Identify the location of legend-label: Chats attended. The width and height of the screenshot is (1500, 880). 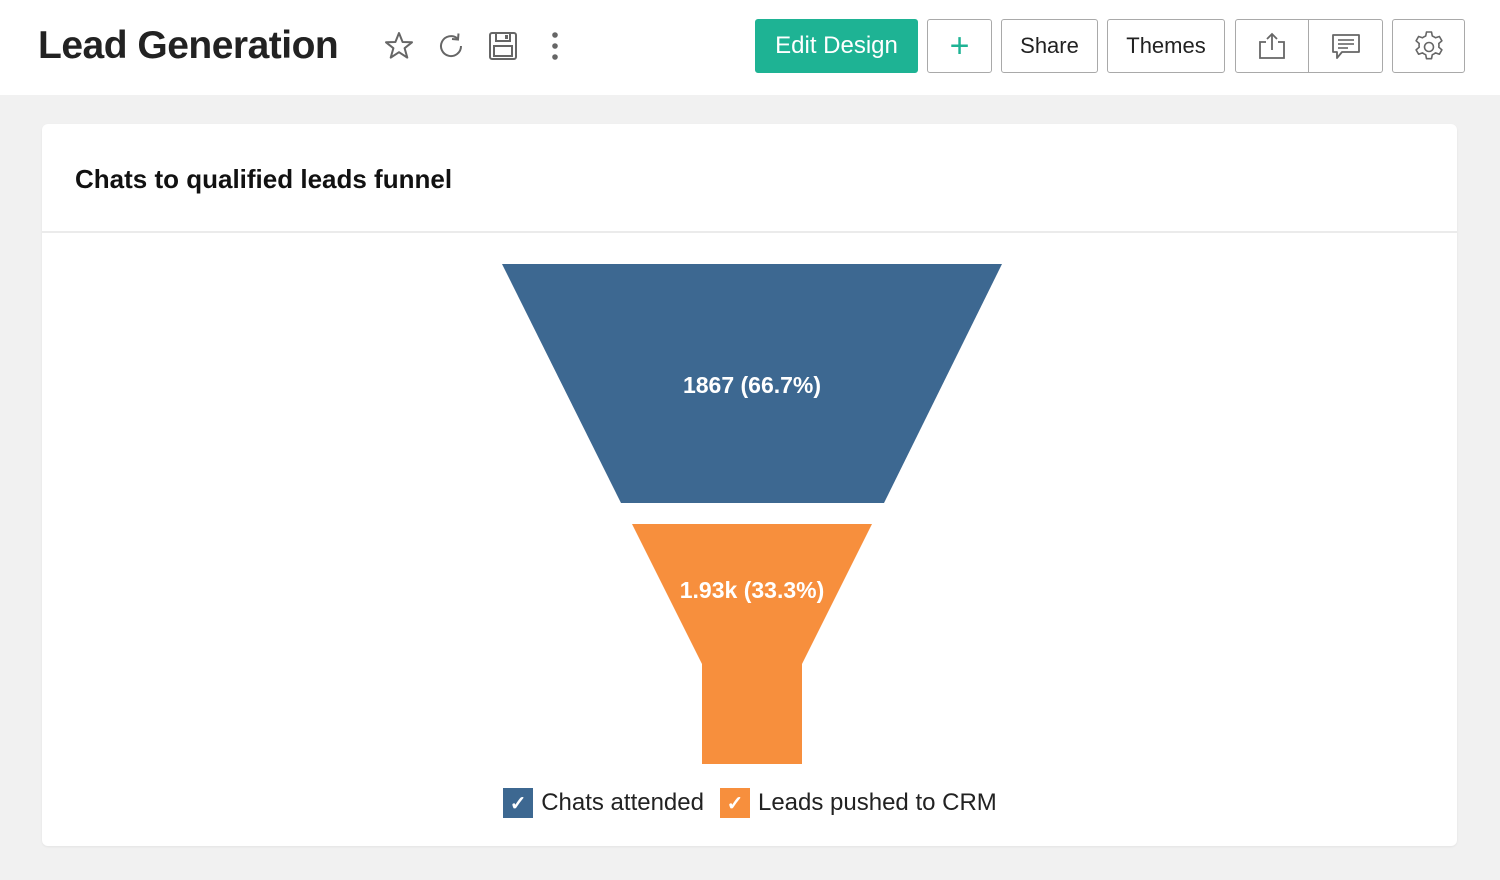
(622, 802).